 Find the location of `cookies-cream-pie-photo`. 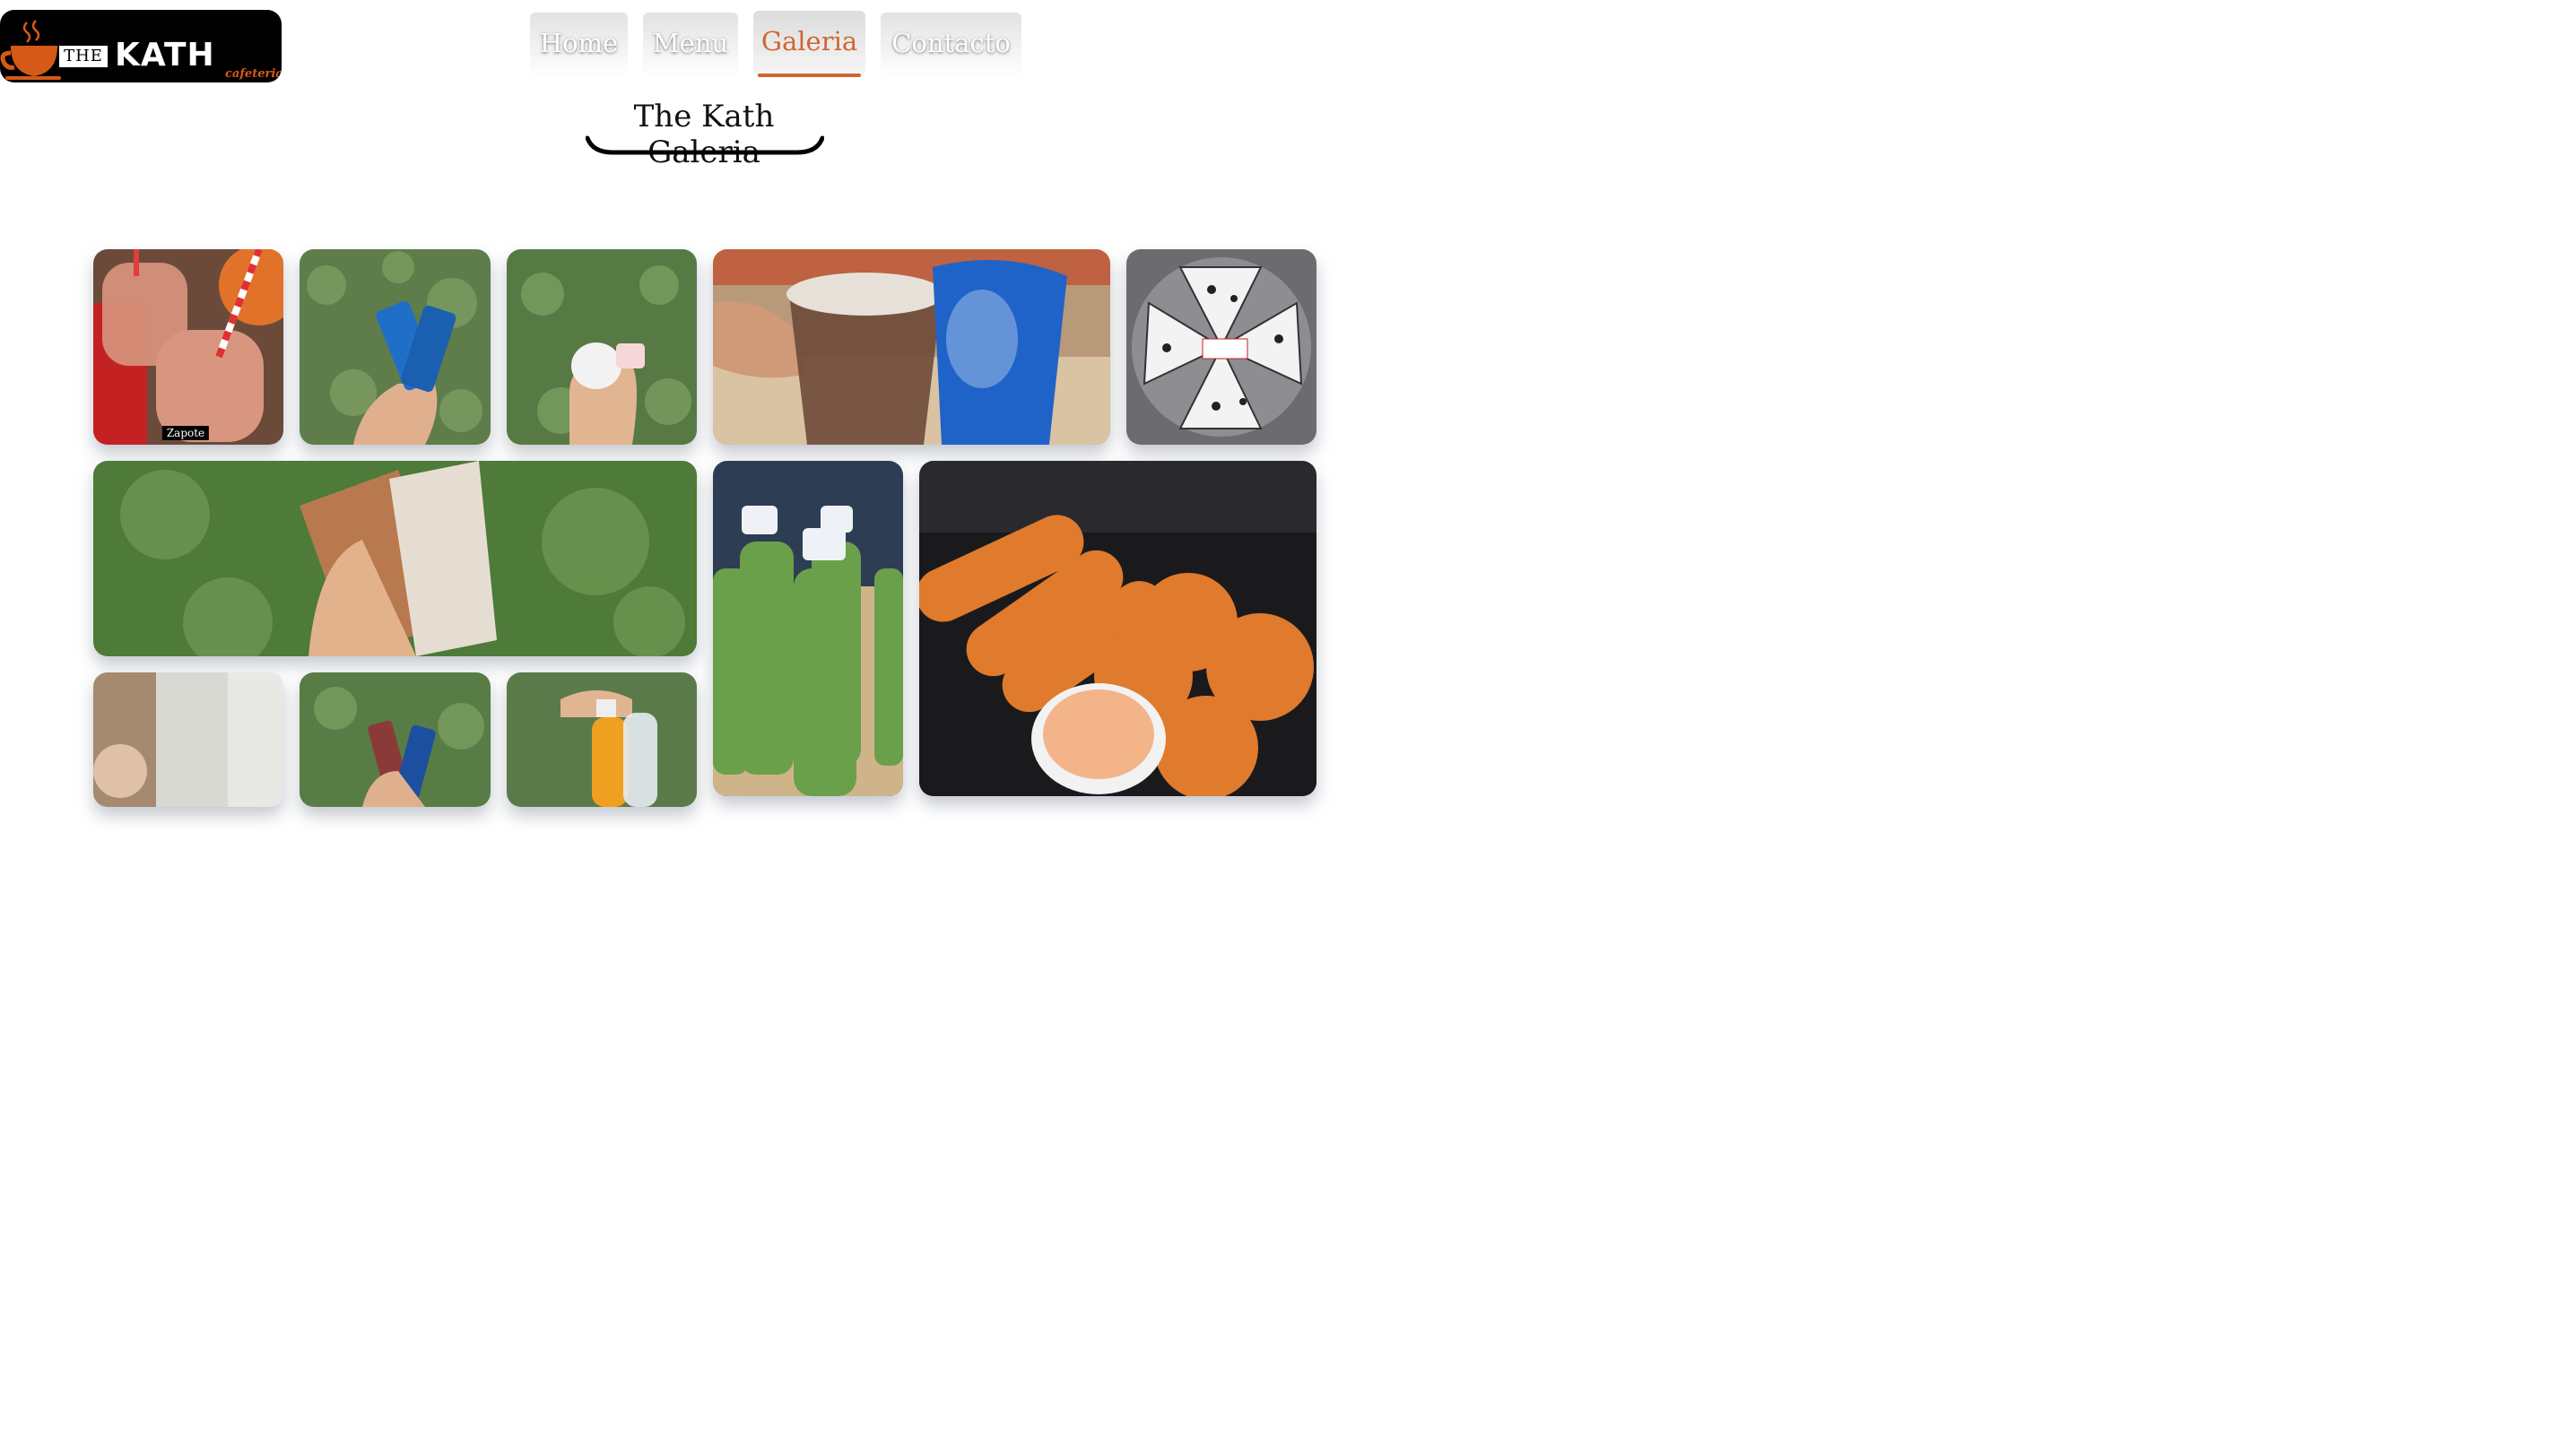

cookies-cream-pie-photo is located at coordinates (1221, 347).